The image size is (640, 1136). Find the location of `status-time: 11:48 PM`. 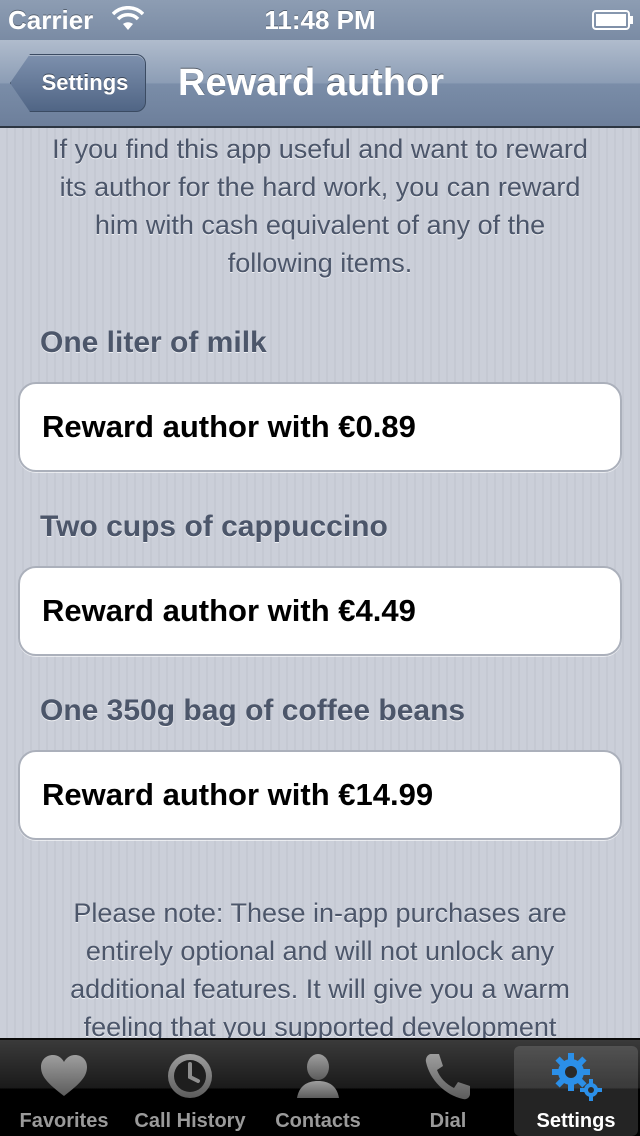

status-time: 11:48 PM is located at coordinates (320, 20).